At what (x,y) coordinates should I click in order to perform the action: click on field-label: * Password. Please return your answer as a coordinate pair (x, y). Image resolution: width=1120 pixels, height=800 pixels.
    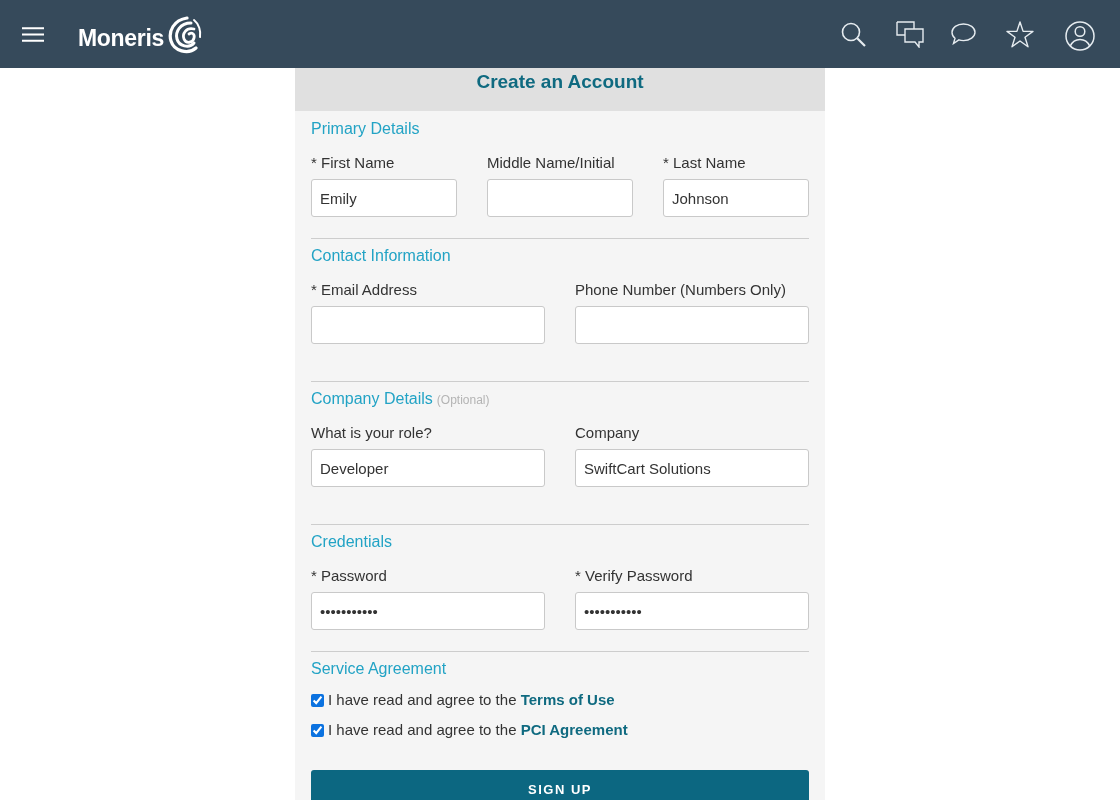
    Looking at the image, I should click on (349, 576).